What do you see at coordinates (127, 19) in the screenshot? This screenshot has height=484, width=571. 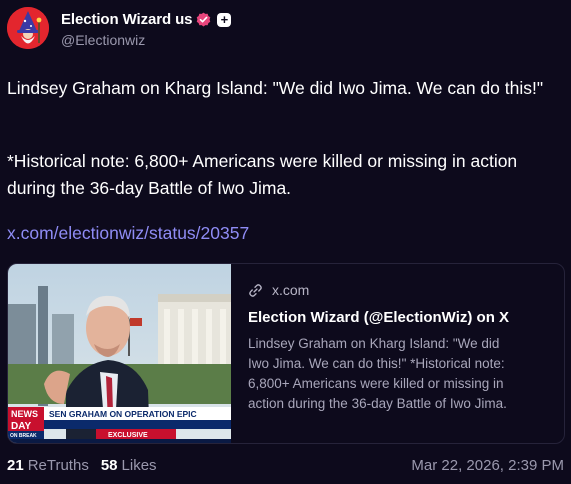 I see `display-name: Election Wizard us` at bounding box center [127, 19].